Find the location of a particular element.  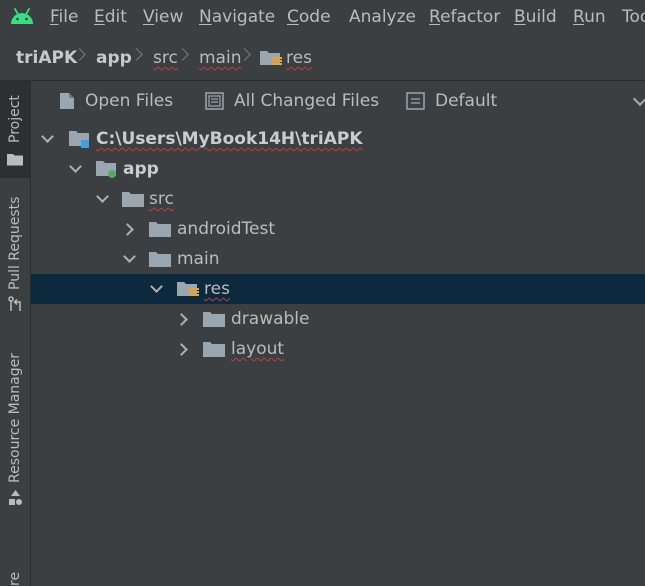

tab-all-changed-files: All Changed Files is located at coordinates (306, 101).